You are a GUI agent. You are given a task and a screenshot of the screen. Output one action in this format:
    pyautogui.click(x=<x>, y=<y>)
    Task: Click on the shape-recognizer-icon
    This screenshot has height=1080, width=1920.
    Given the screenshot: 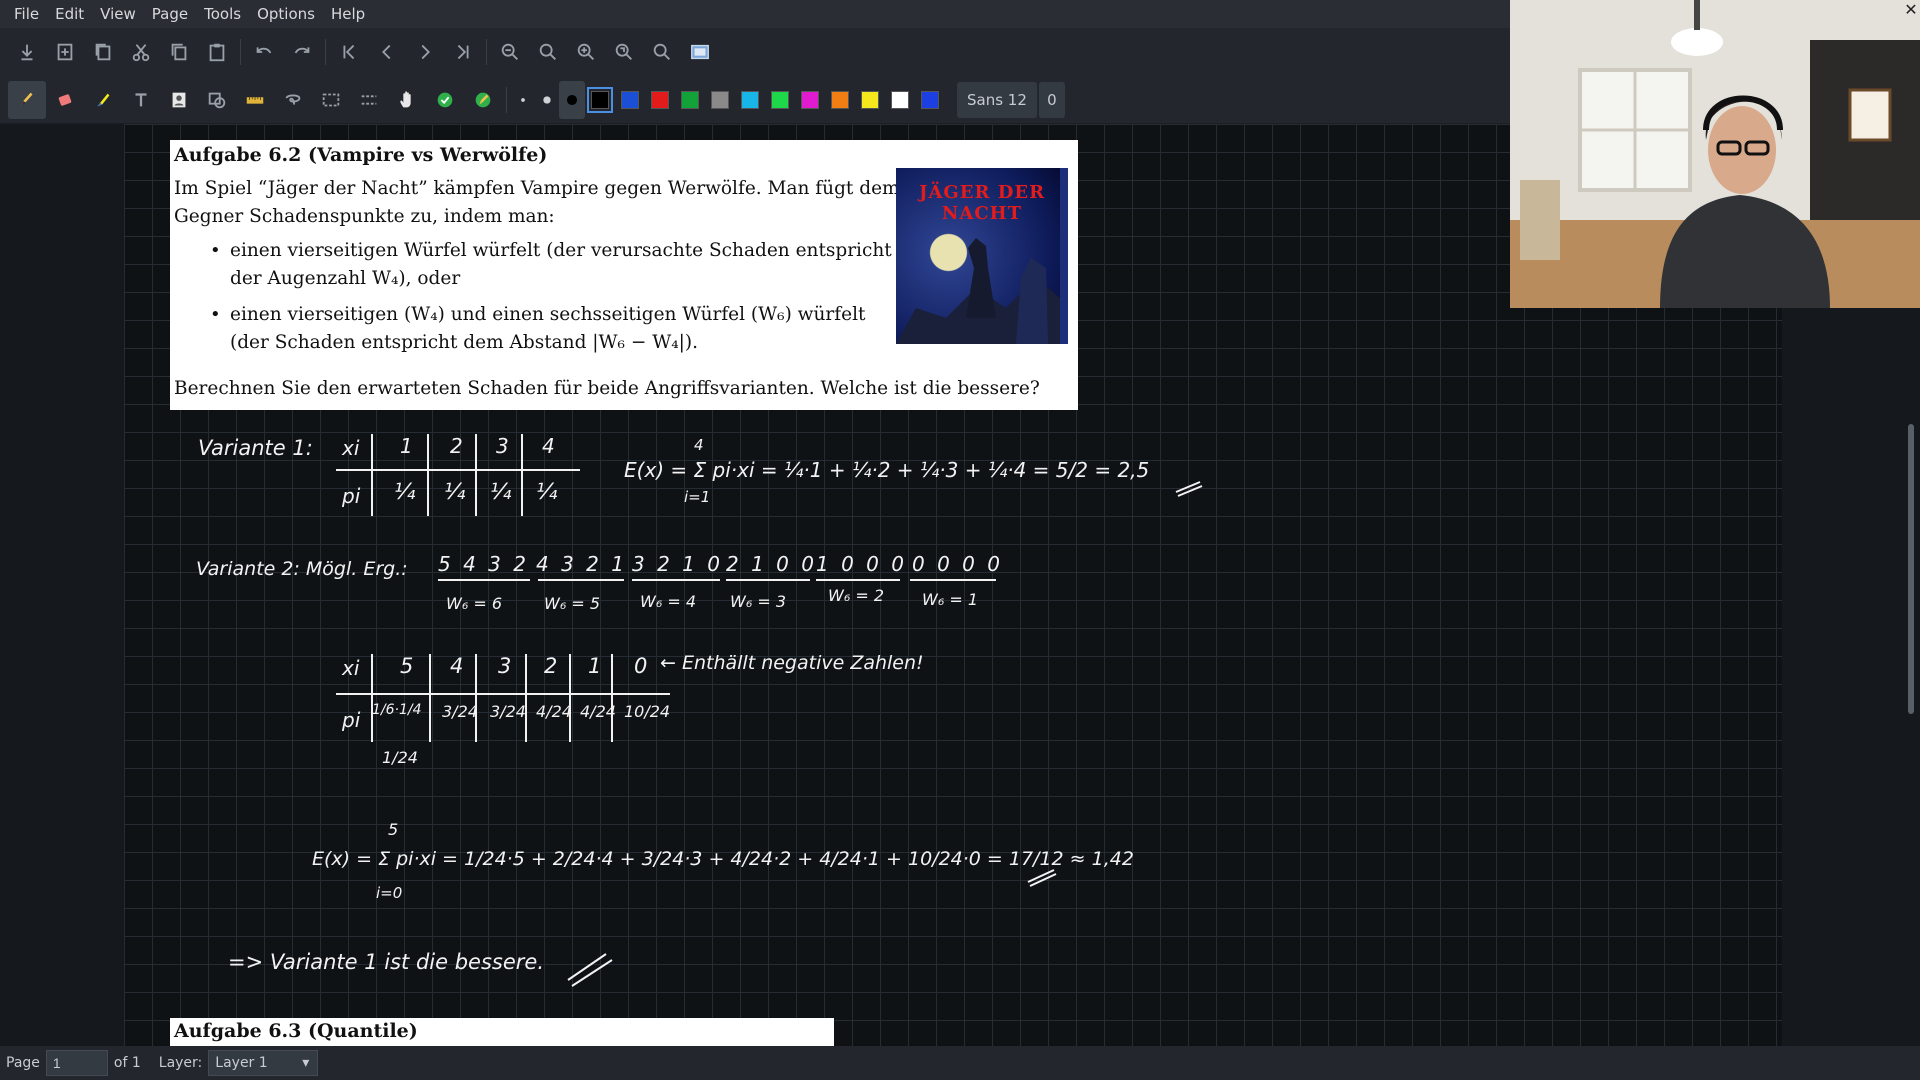 What is the action you would take?
    pyautogui.click(x=445, y=100)
    